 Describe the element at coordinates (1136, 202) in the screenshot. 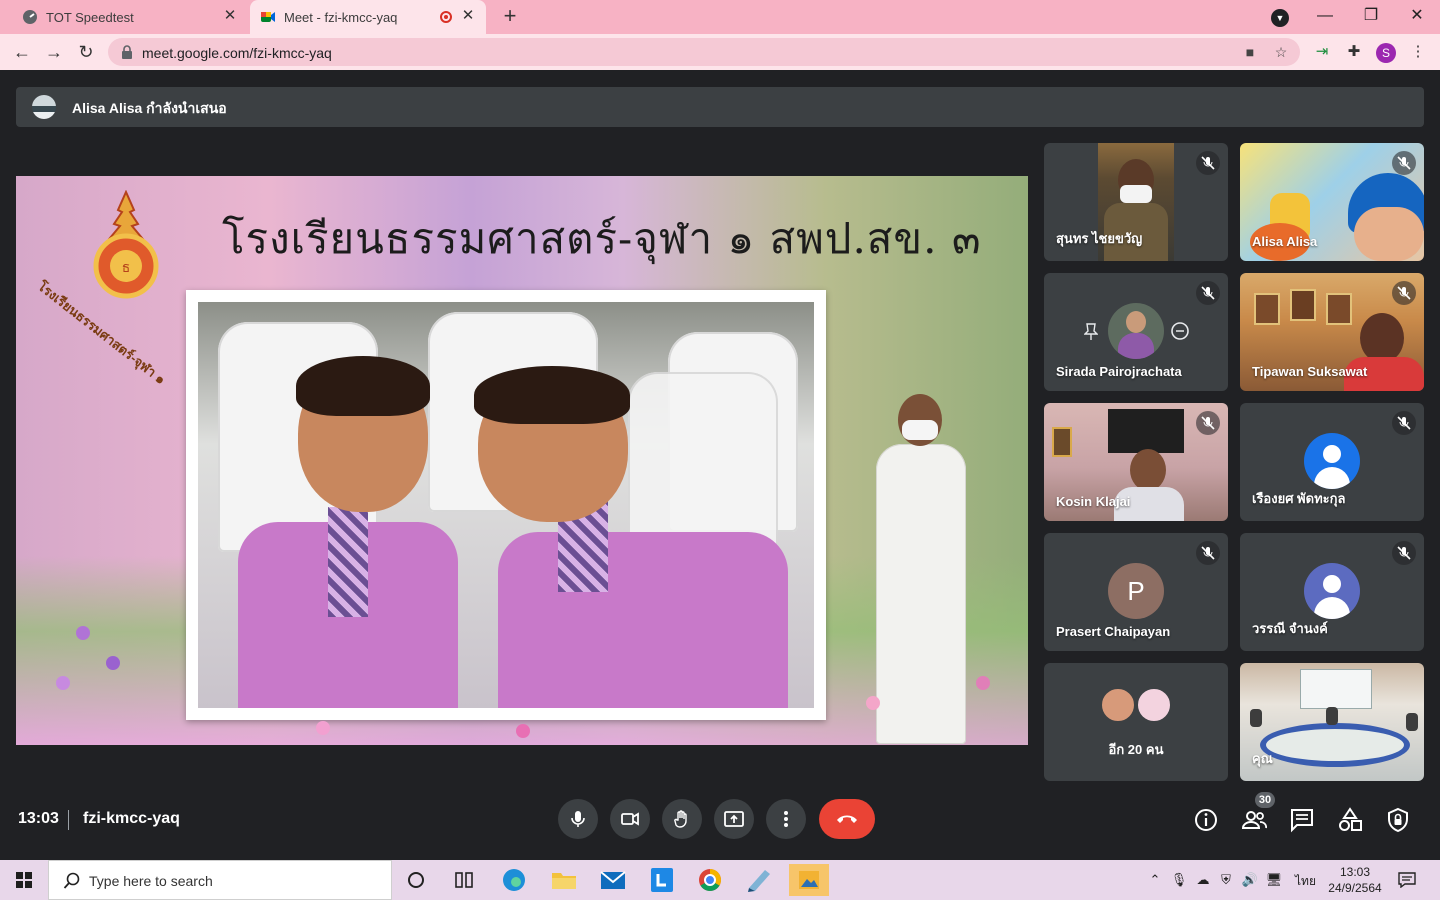

I see `participant-tile: สุนทร ไชยขวัญ` at that location.